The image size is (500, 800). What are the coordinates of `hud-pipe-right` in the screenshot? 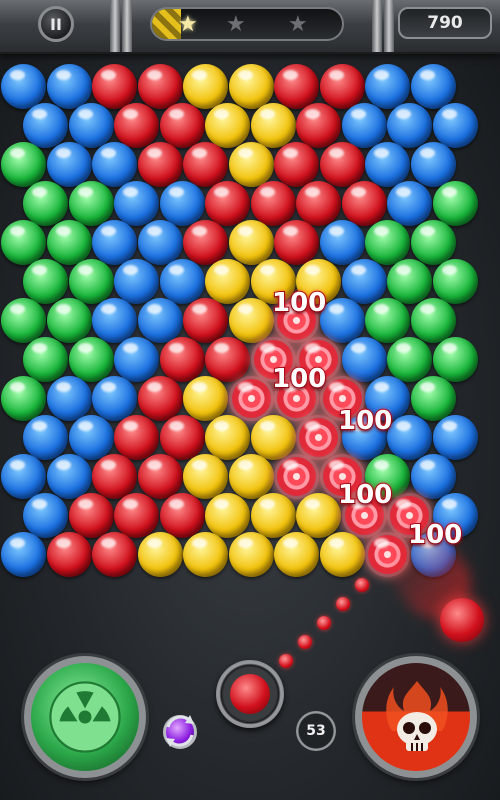 It's located at (377, 26).